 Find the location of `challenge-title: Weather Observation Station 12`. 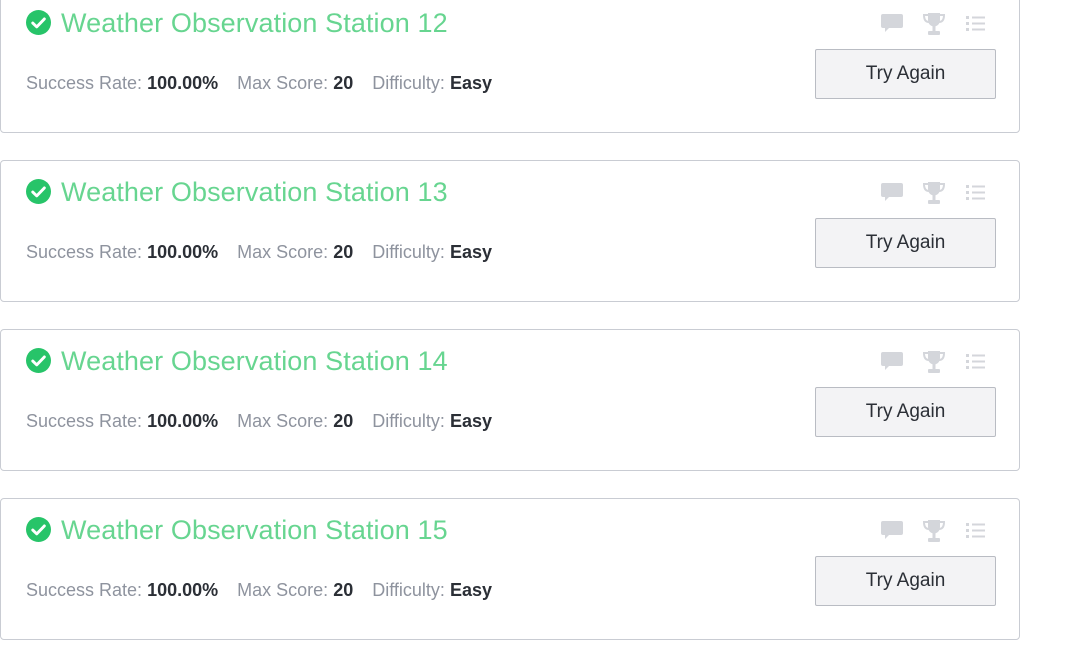

challenge-title: Weather Observation Station 12 is located at coordinates (254, 23).